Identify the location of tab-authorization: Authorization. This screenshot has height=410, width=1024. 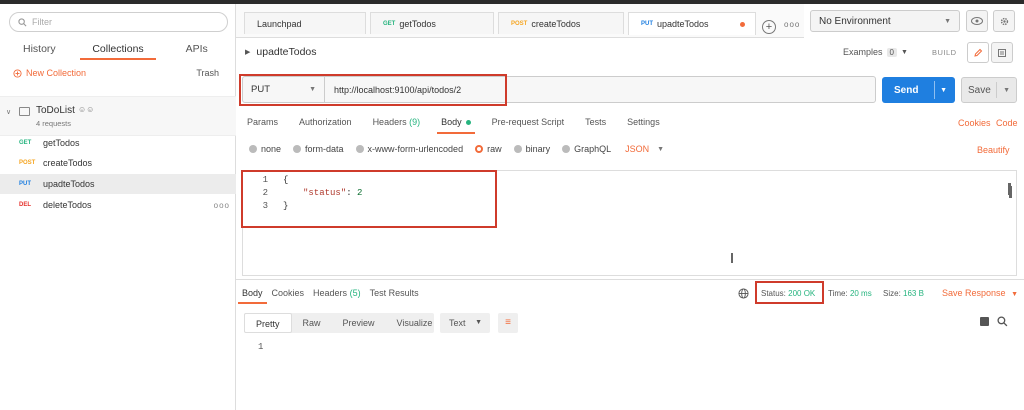
(325, 126).